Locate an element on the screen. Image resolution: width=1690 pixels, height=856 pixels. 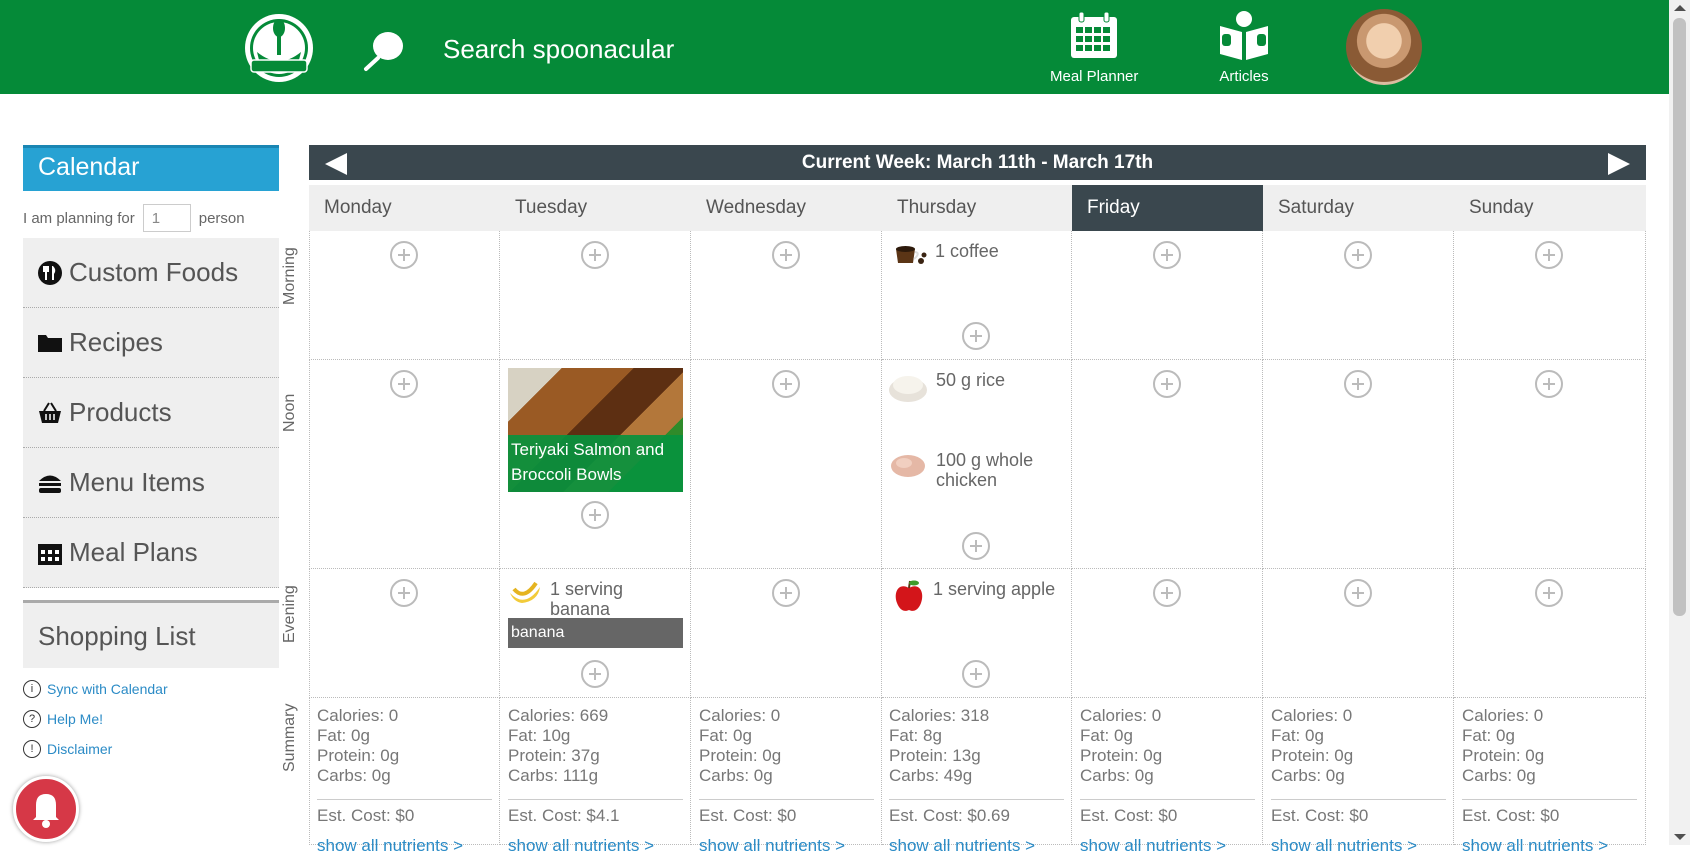
scroll-up-icon is located at coordinates (1680, 8).